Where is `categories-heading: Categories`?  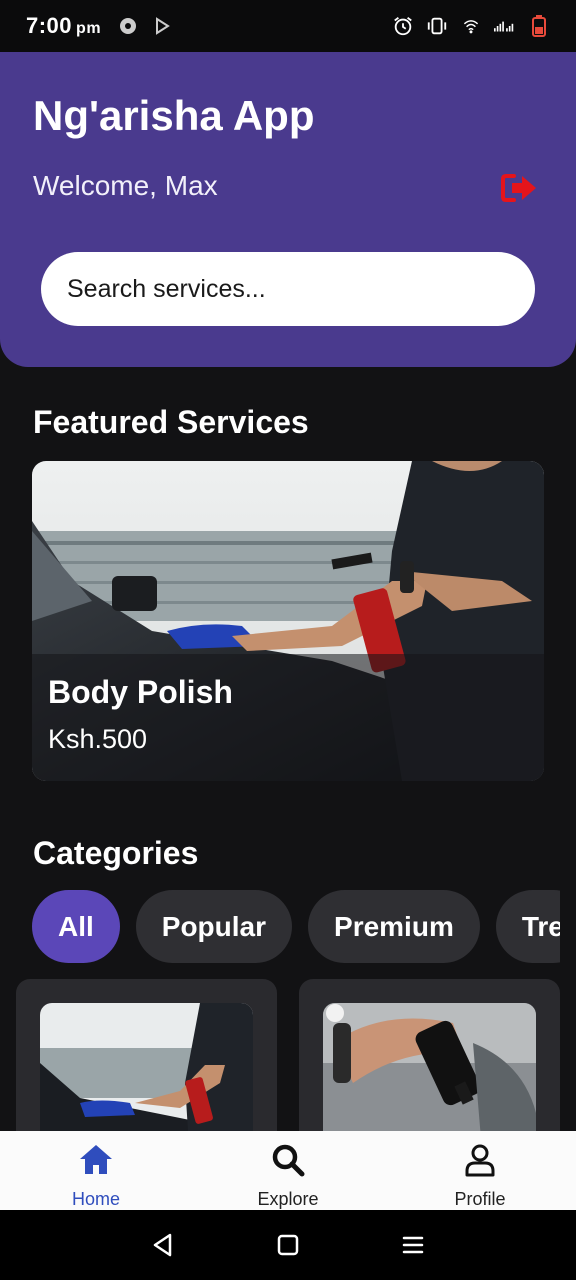 categories-heading: Categories is located at coordinates (116, 853).